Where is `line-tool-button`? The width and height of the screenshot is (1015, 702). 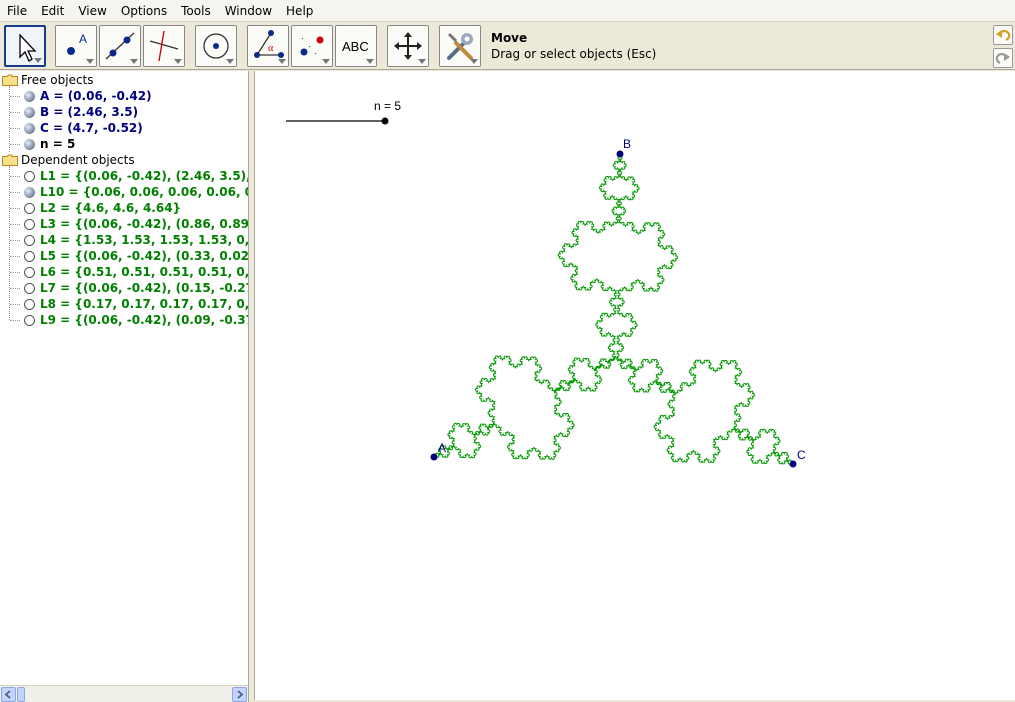
line-tool-button is located at coordinates (120, 46).